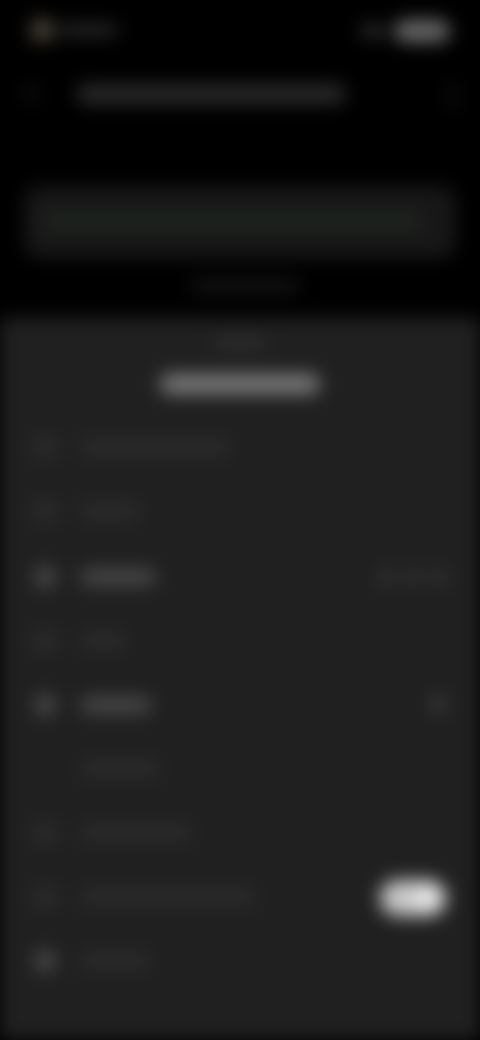 This screenshot has width=480, height=1040. Describe the element at coordinates (240, 343) in the screenshot. I see `sheet-drag-handle` at that location.